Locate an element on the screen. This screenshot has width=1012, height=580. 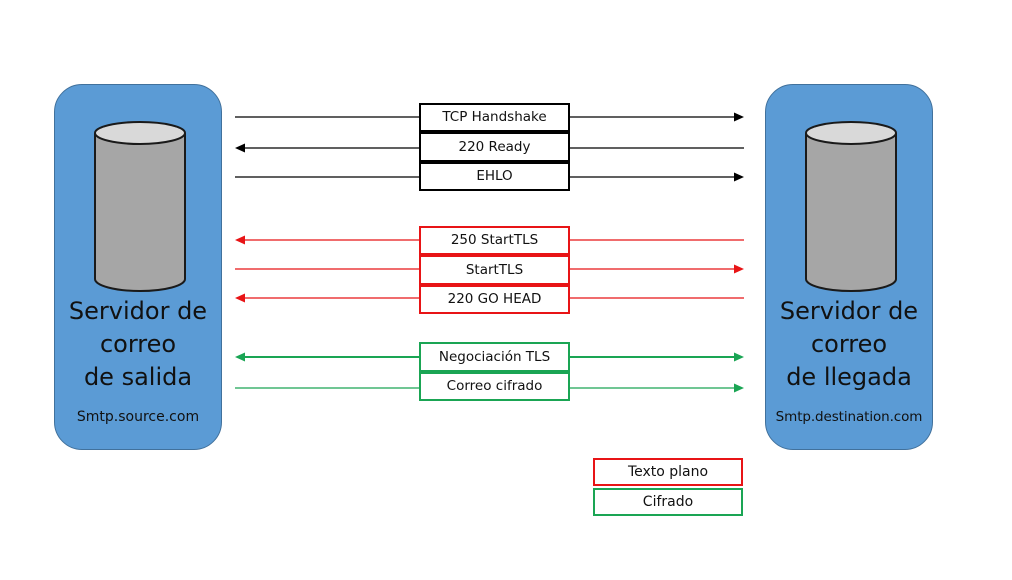
message-label: 250 StartTLS is located at coordinates (494, 240).